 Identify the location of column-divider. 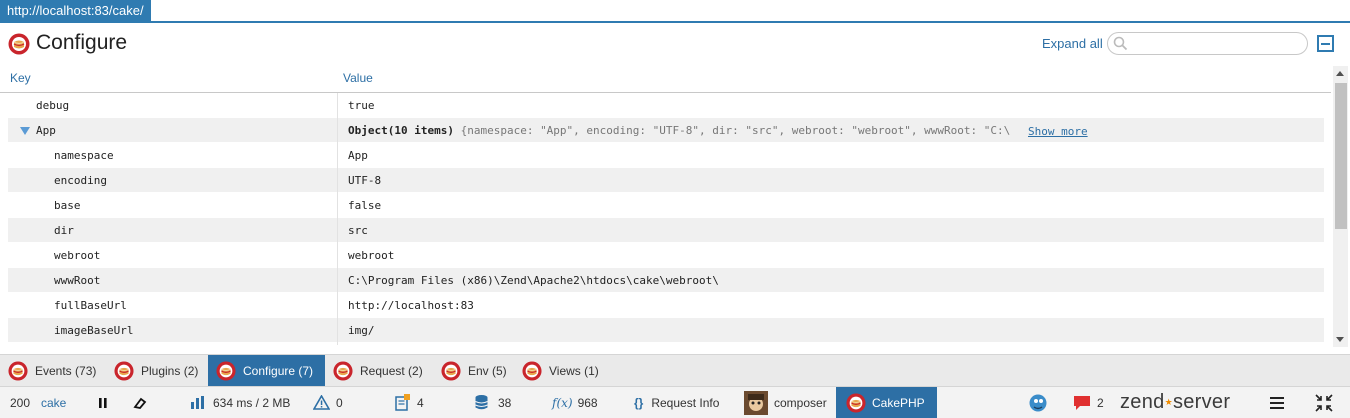
(337, 219).